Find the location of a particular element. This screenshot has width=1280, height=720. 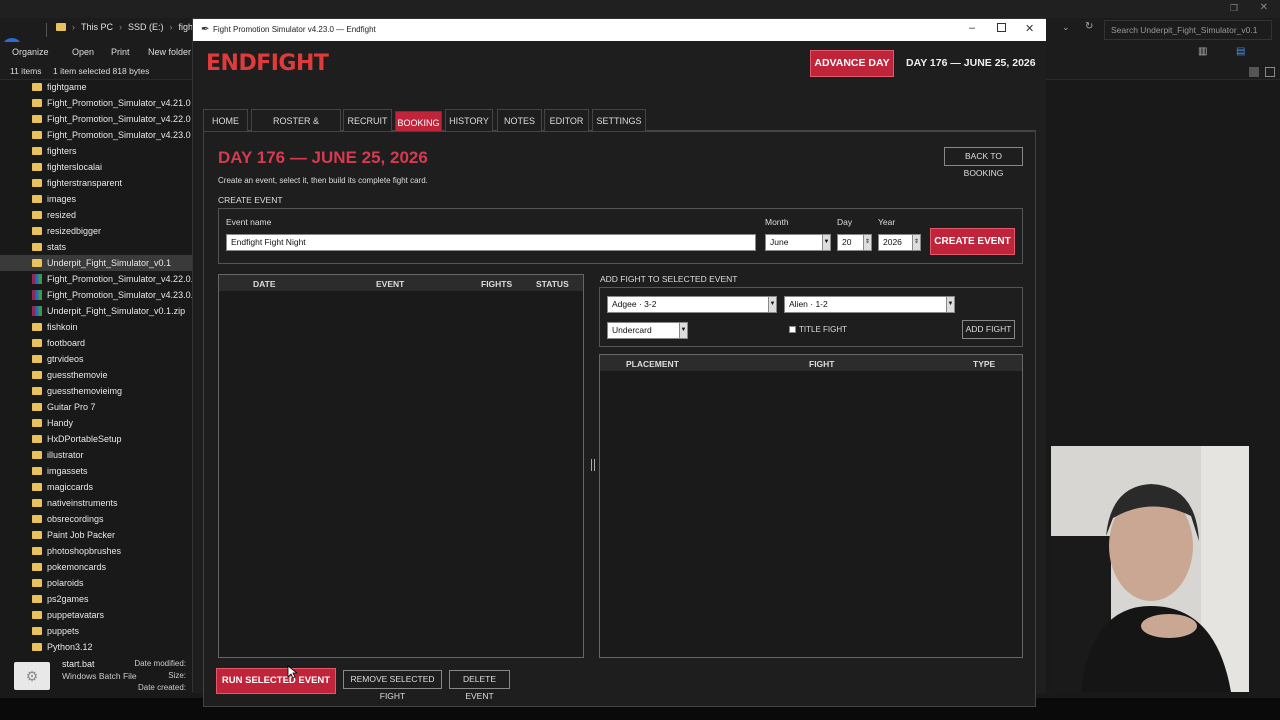

tree-item-label: Python3.12 is located at coordinates (70, 647).